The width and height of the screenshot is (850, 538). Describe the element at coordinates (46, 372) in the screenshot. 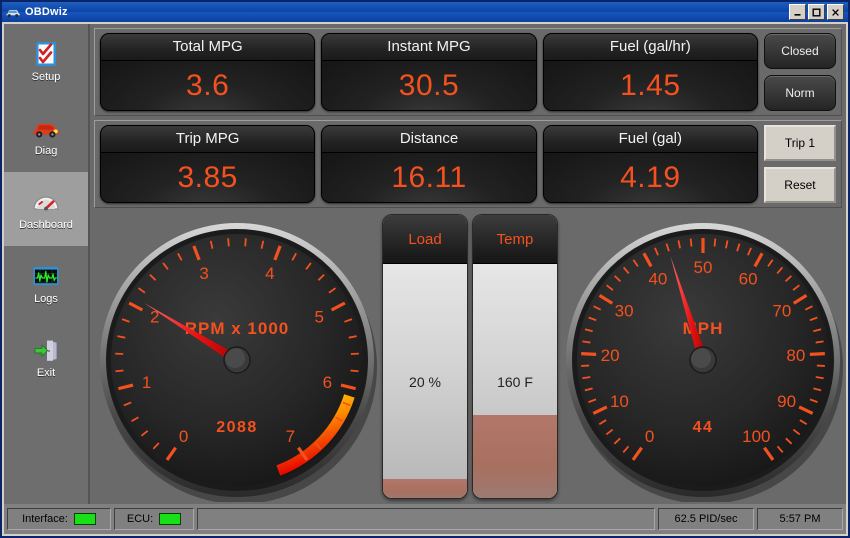

I see `sidebar-item-label: Exit` at that location.